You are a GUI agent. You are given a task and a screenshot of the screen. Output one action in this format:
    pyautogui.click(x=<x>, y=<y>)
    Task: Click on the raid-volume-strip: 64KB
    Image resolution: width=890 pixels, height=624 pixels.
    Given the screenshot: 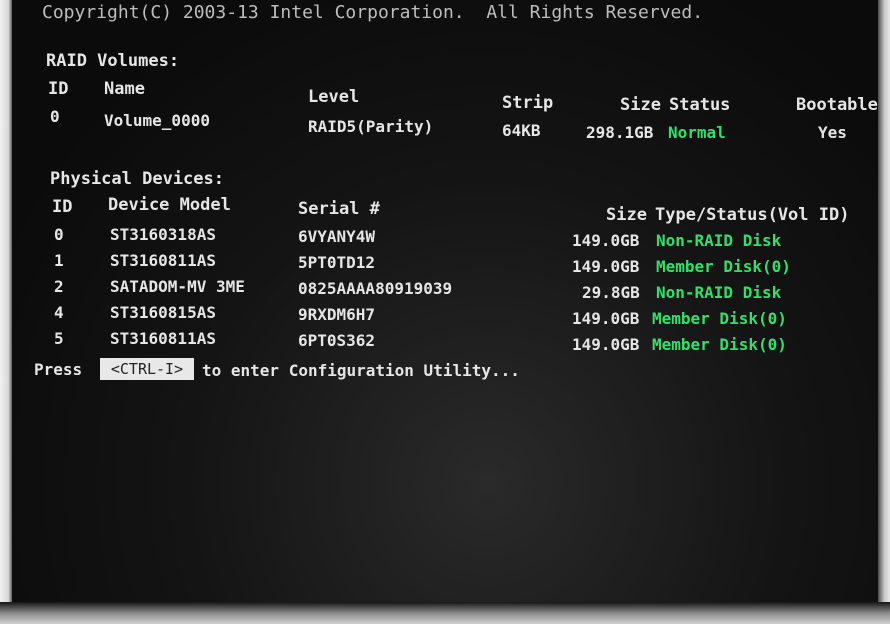 What is the action you would take?
    pyautogui.click(x=521, y=130)
    